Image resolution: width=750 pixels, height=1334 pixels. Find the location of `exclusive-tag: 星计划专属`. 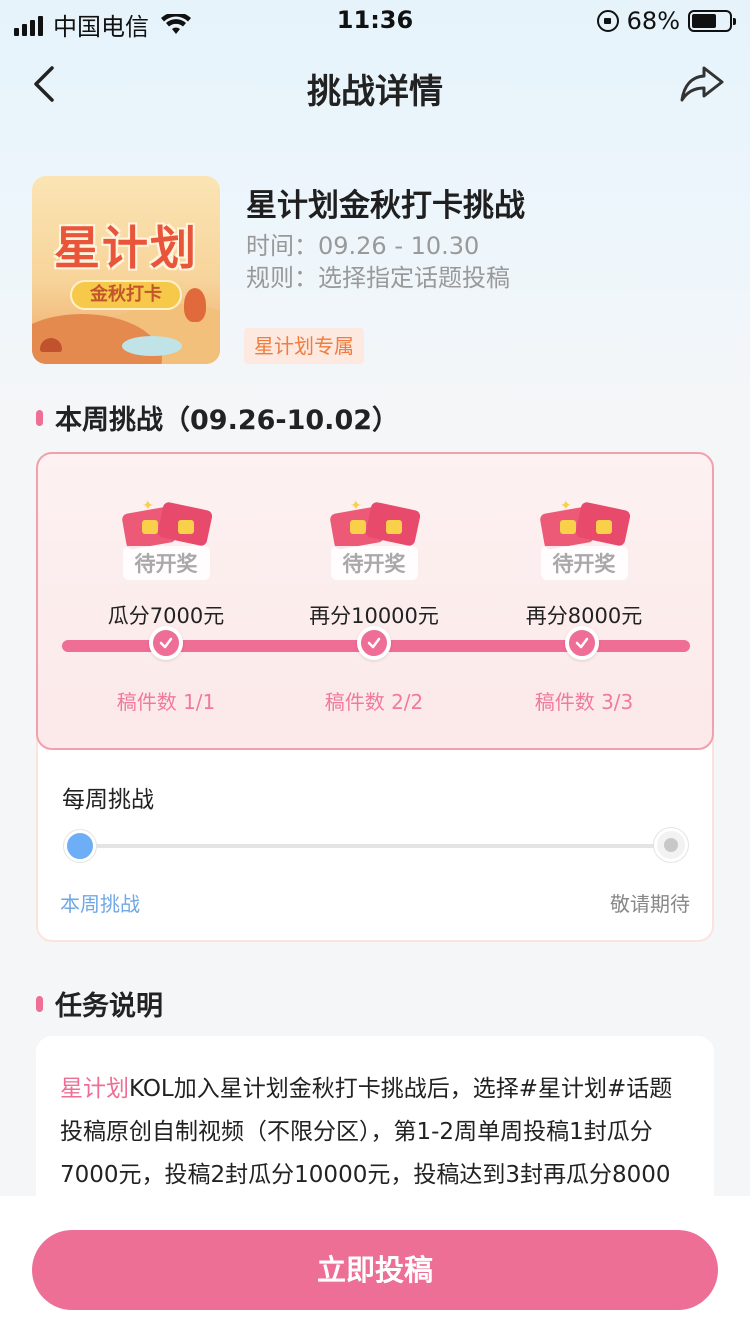

exclusive-tag: 星计划专属 is located at coordinates (304, 346).